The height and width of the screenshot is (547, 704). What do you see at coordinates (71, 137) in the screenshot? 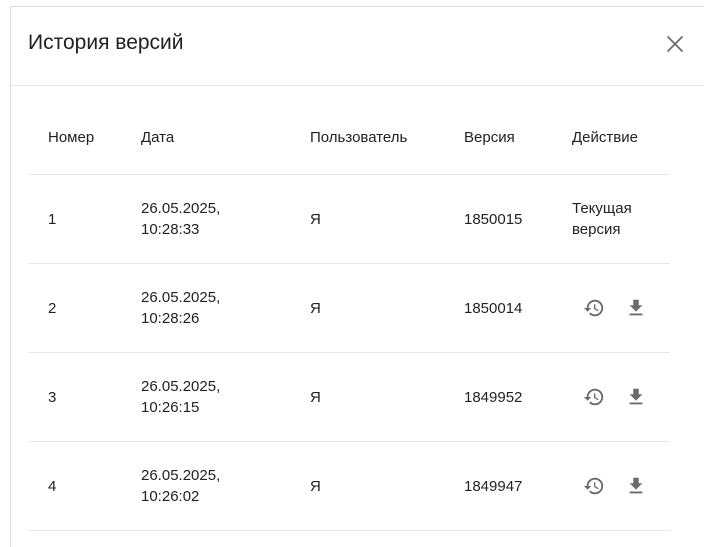
I see `column-header-number: Номер` at bounding box center [71, 137].